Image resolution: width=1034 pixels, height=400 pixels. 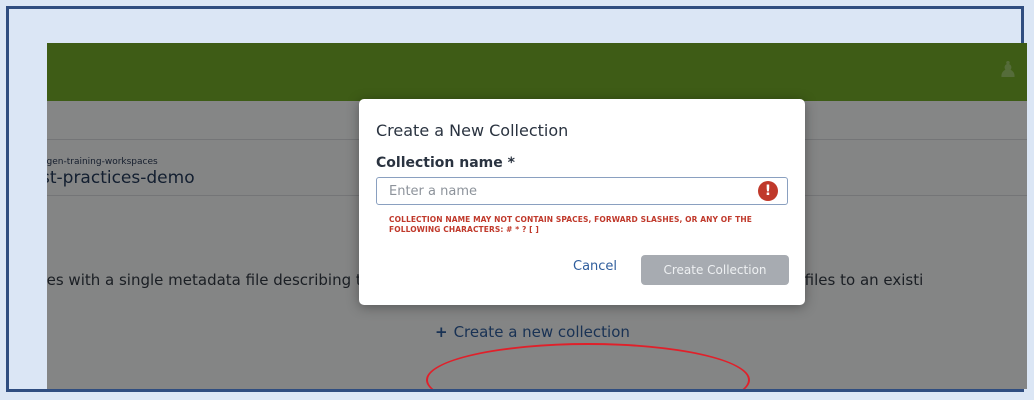 What do you see at coordinates (582, 191) in the screenshot?
I see `collection-name-input` at bounding box center [582, 191].